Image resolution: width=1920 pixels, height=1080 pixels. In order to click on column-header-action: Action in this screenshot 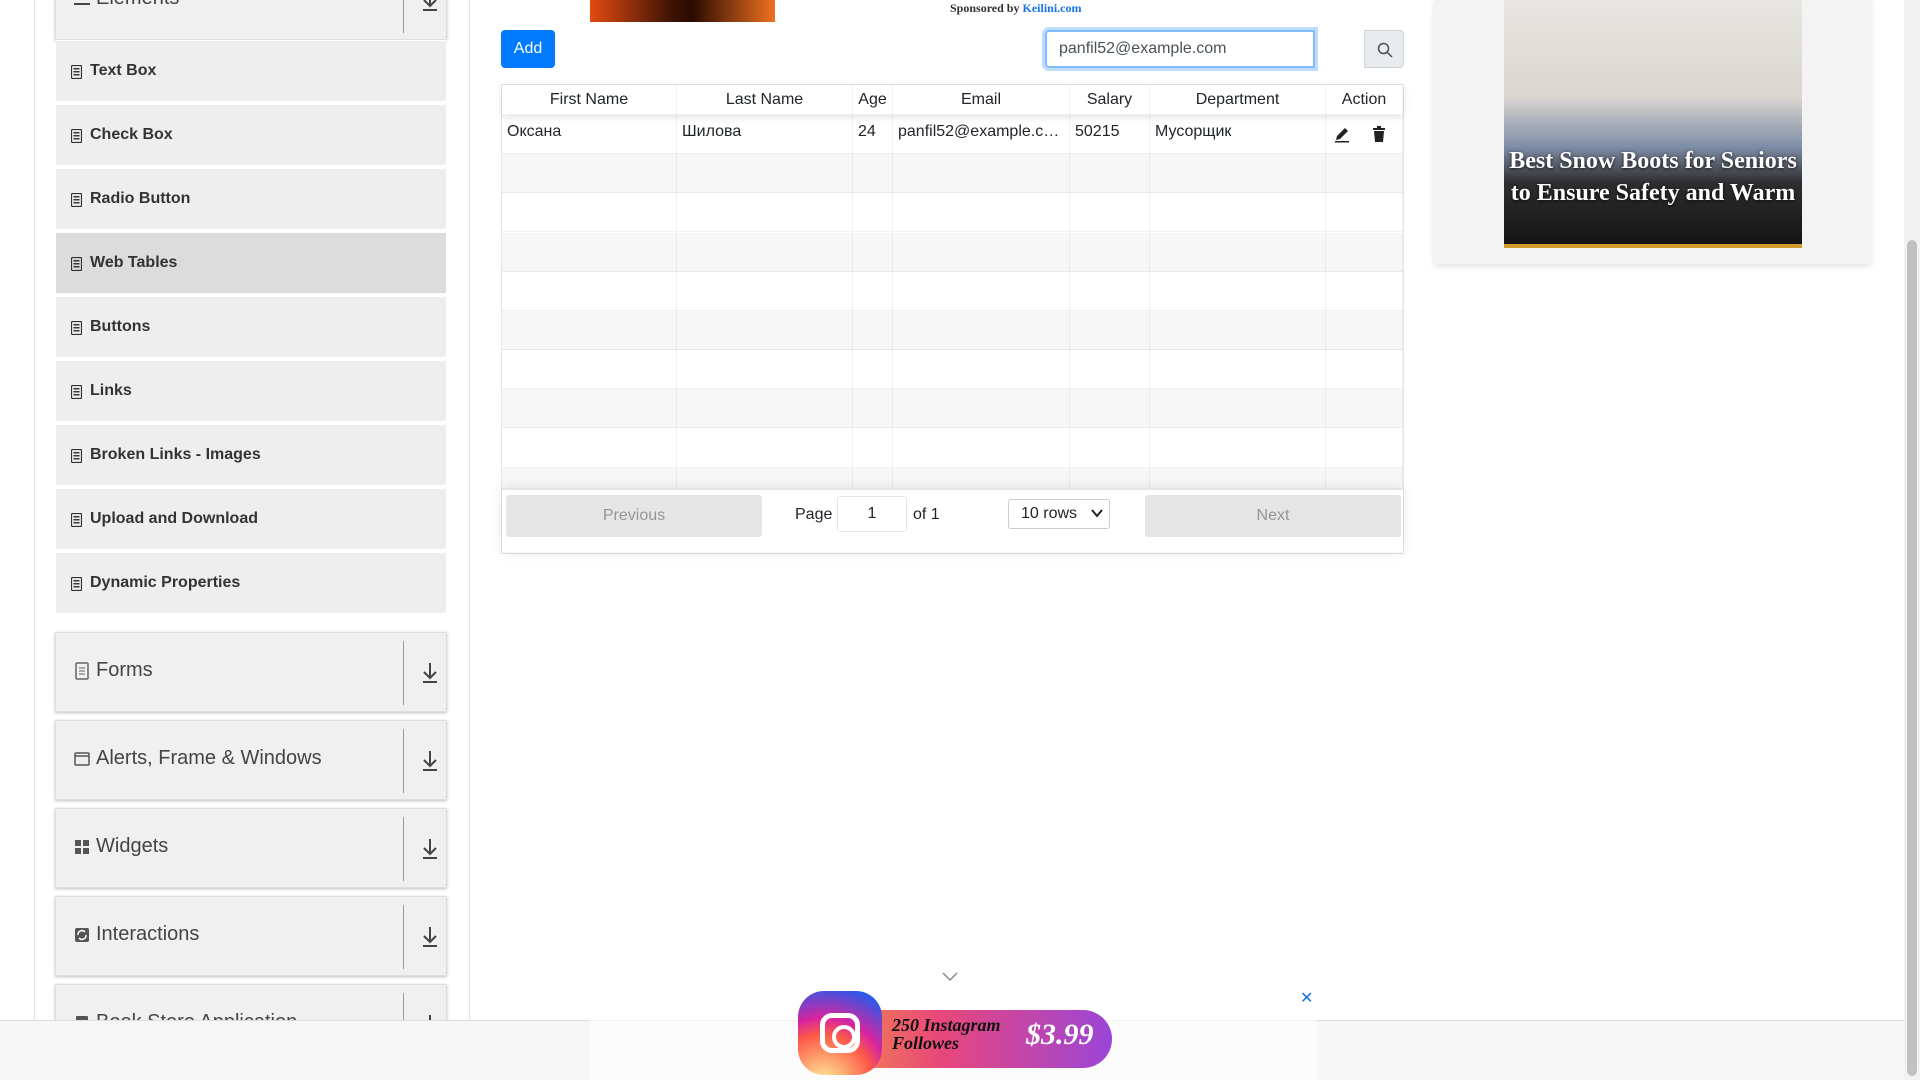, I will do `click(1364, 100)`.